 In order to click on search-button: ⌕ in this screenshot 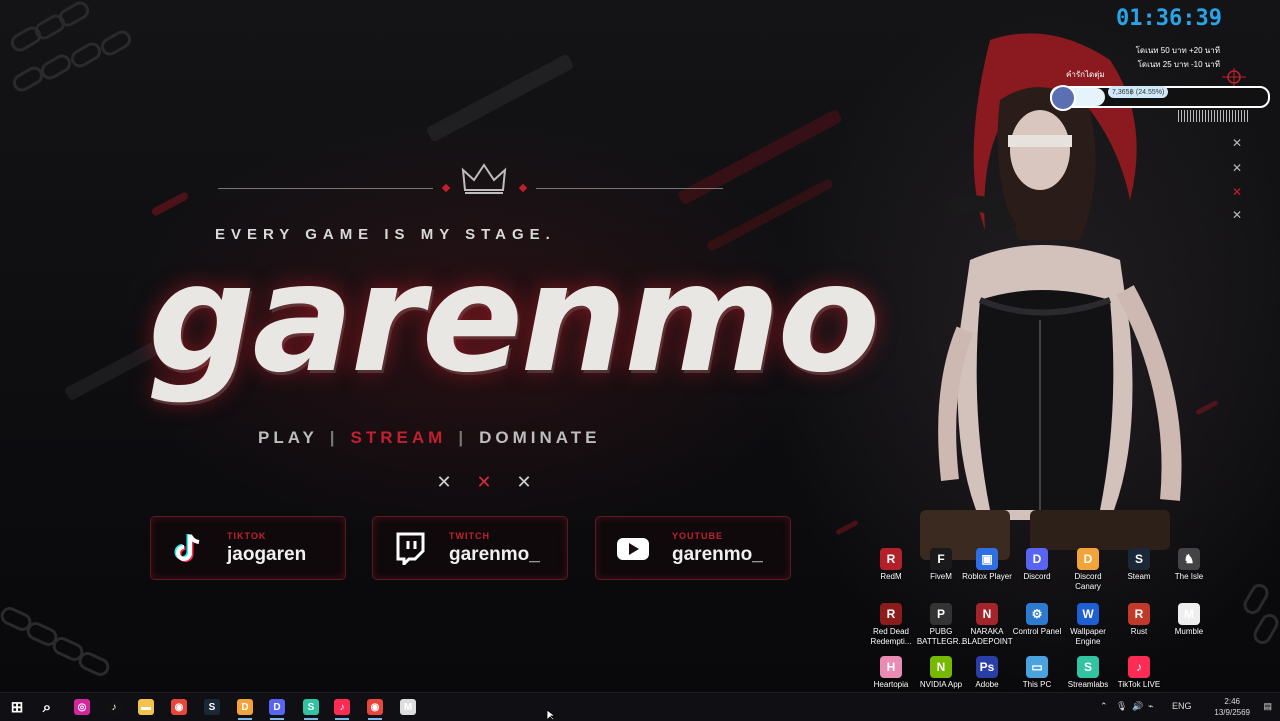, I will do `click(47, 707)`.